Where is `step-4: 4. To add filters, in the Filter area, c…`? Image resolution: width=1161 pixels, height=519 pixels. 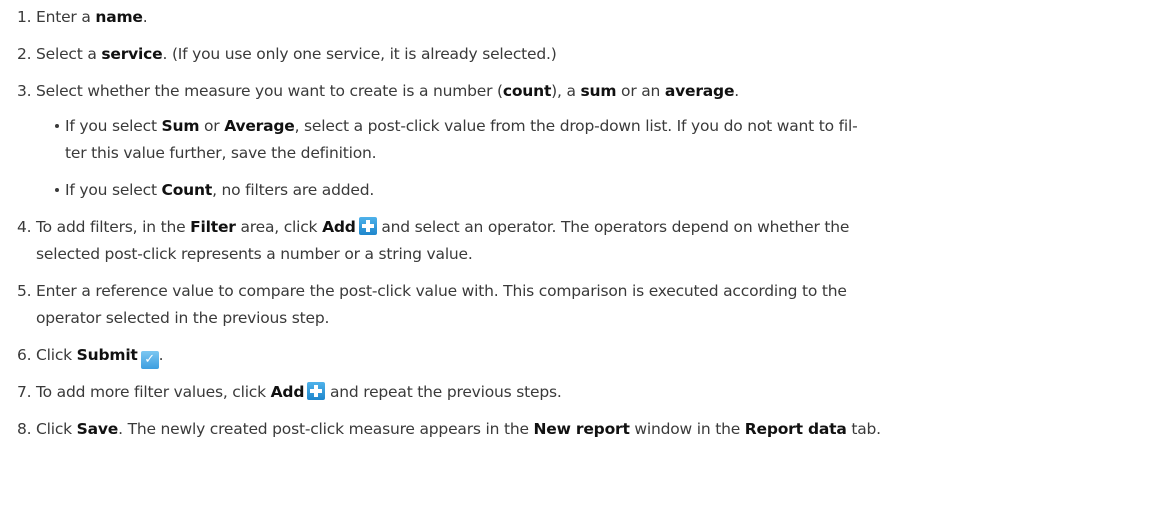
step-4: 4. To add filters, in the Filter area, c… is located at coordinates (587, 241).